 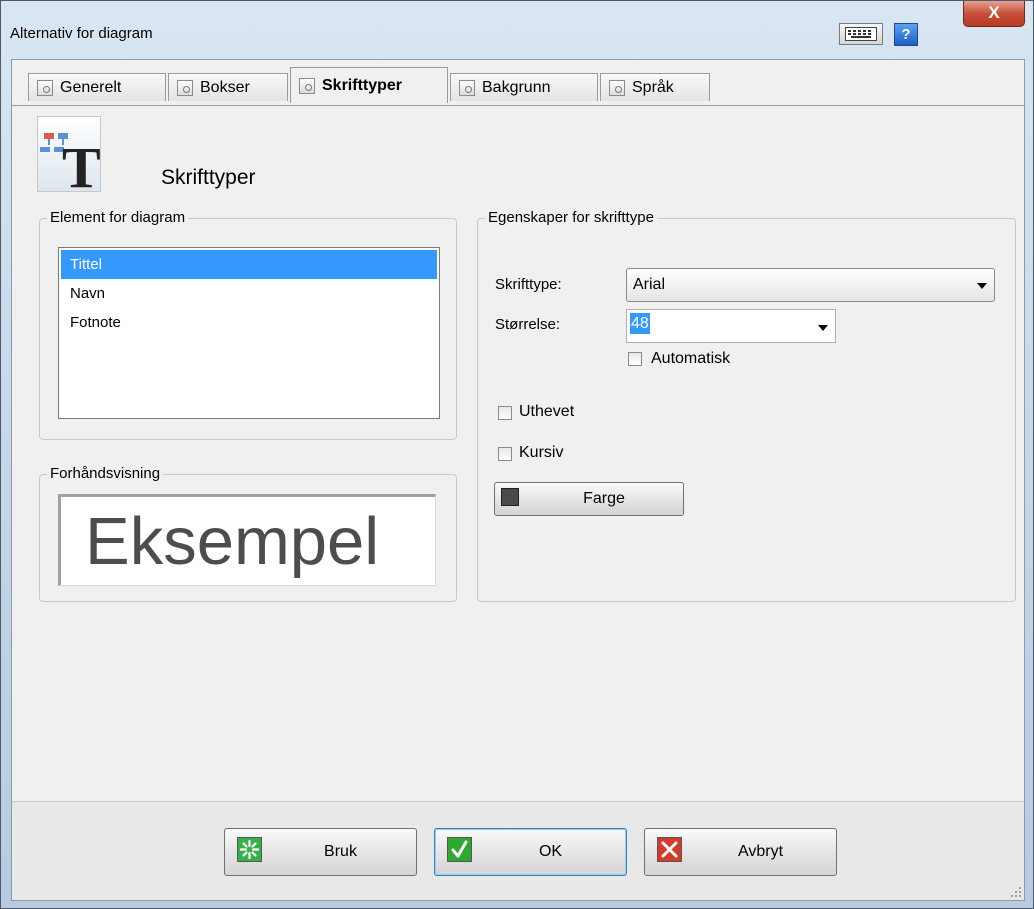 What do you see at coordinates (994, 14) in the screenshot?
I see `close-button: X` at bounding box center [994, 14].